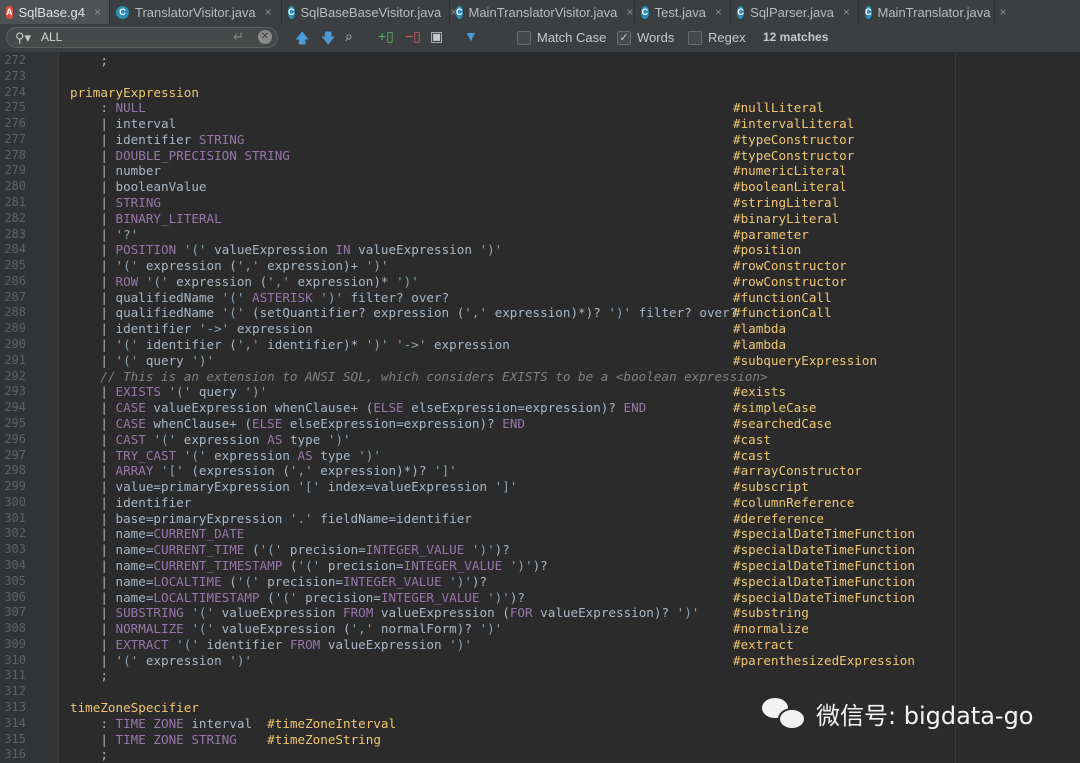 This screenshot has height=763, width=1080. Describe the element at coordinates (386, 36) in the screenshot. I see `add-selection-icon: +▯` at that location.